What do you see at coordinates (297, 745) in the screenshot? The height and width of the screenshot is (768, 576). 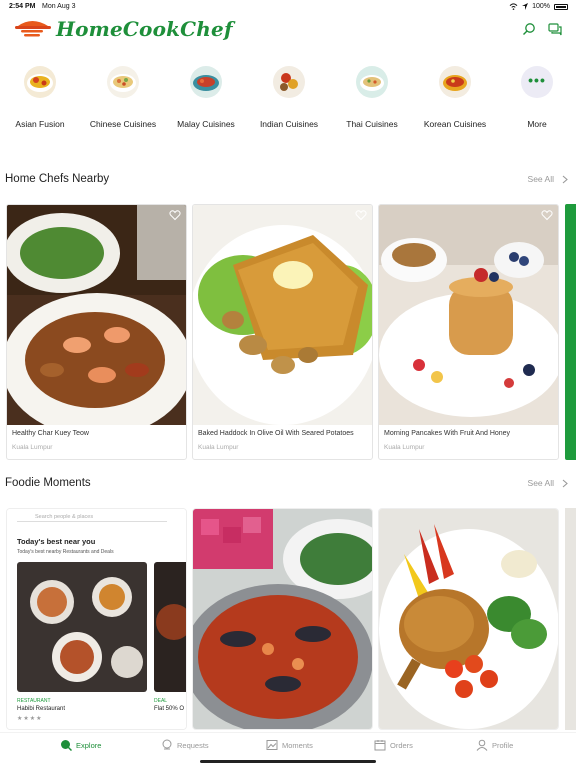 I see `tab-label: Moments` at bounding box center [297, 745].